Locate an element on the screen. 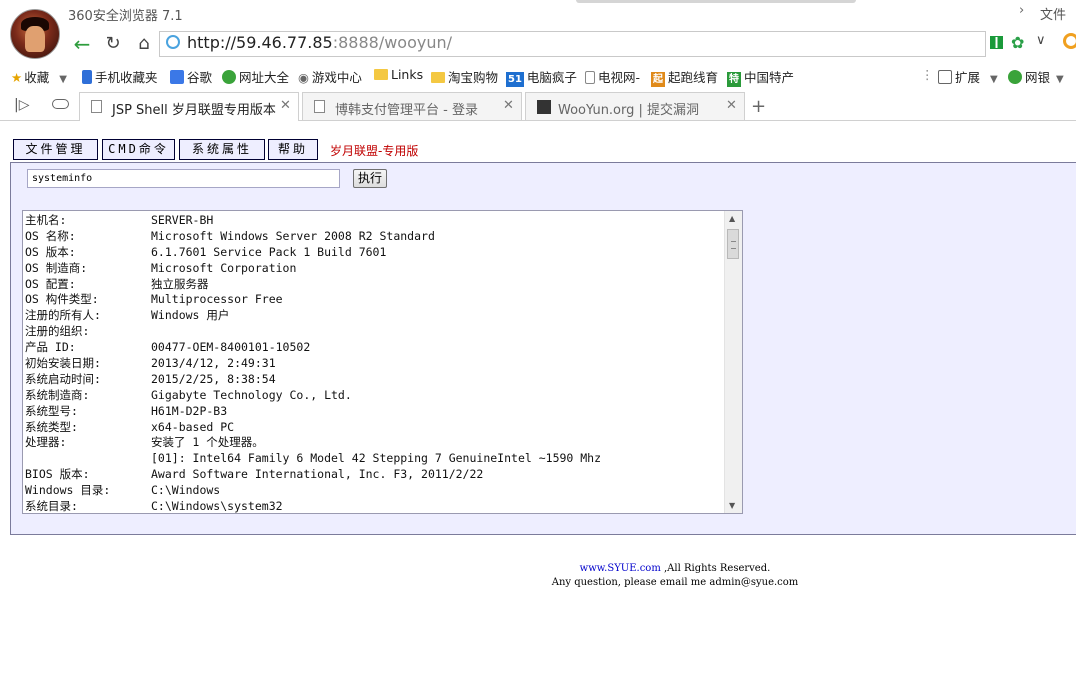  output-key: 初始安装日期: is located at coordinates (63, 363).